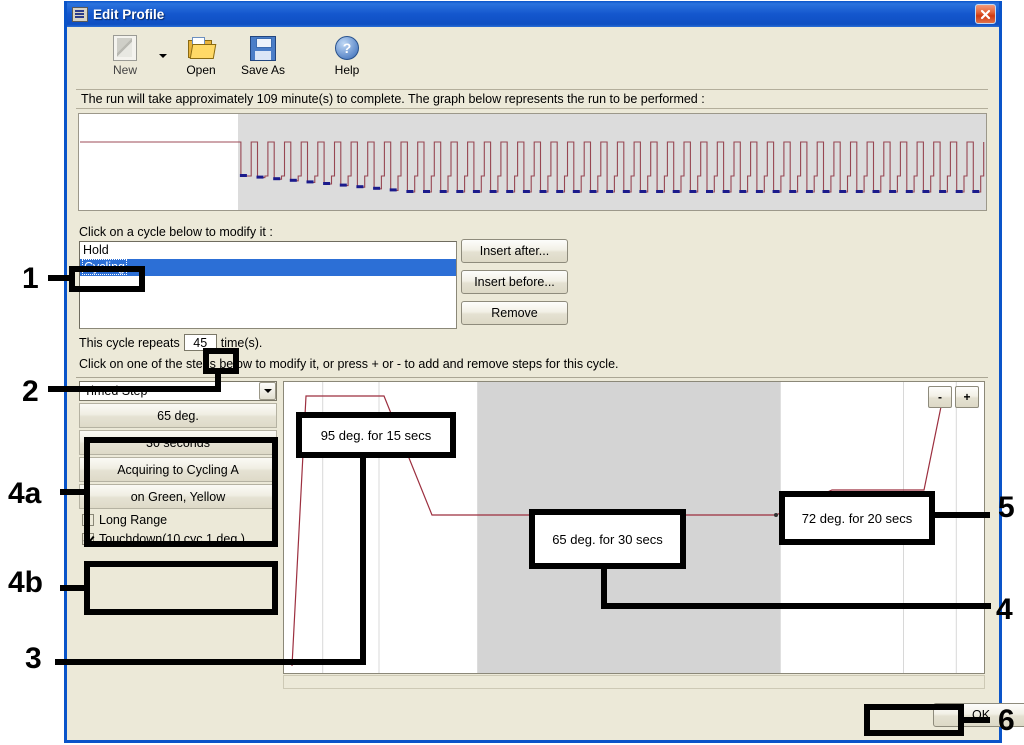 The image size is (1024, 745). Describe the element at coordinates (347, 70) in the screenshot. I see `help-button-label: Help` at that location.